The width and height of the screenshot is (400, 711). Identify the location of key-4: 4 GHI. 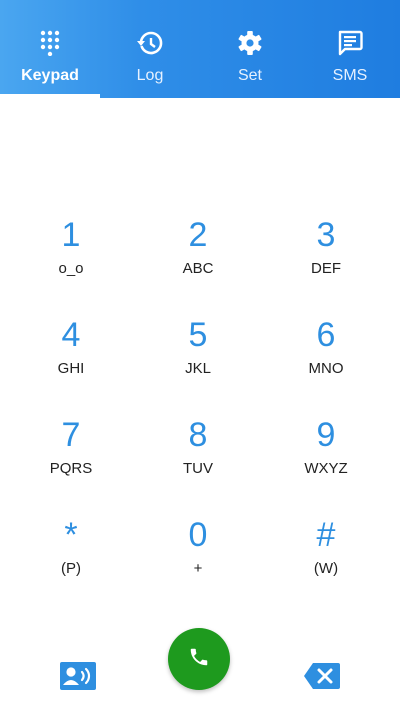
(71, 345).